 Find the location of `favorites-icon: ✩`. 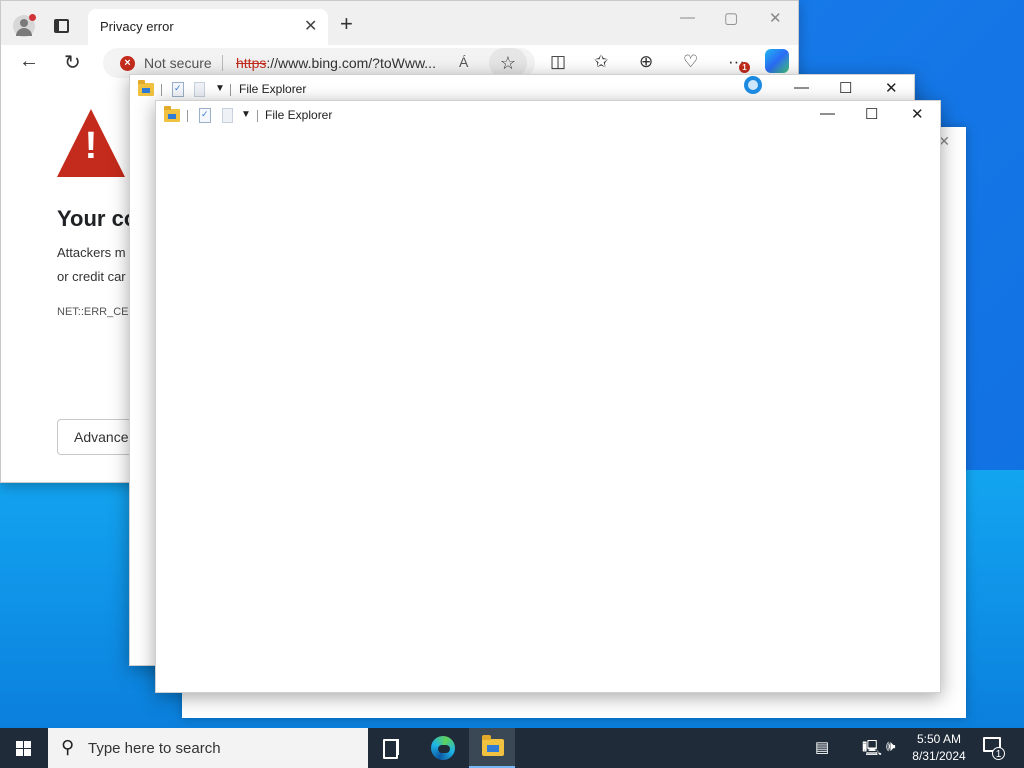

favorites-icon: ✩ is located at coordinates (601, 62).